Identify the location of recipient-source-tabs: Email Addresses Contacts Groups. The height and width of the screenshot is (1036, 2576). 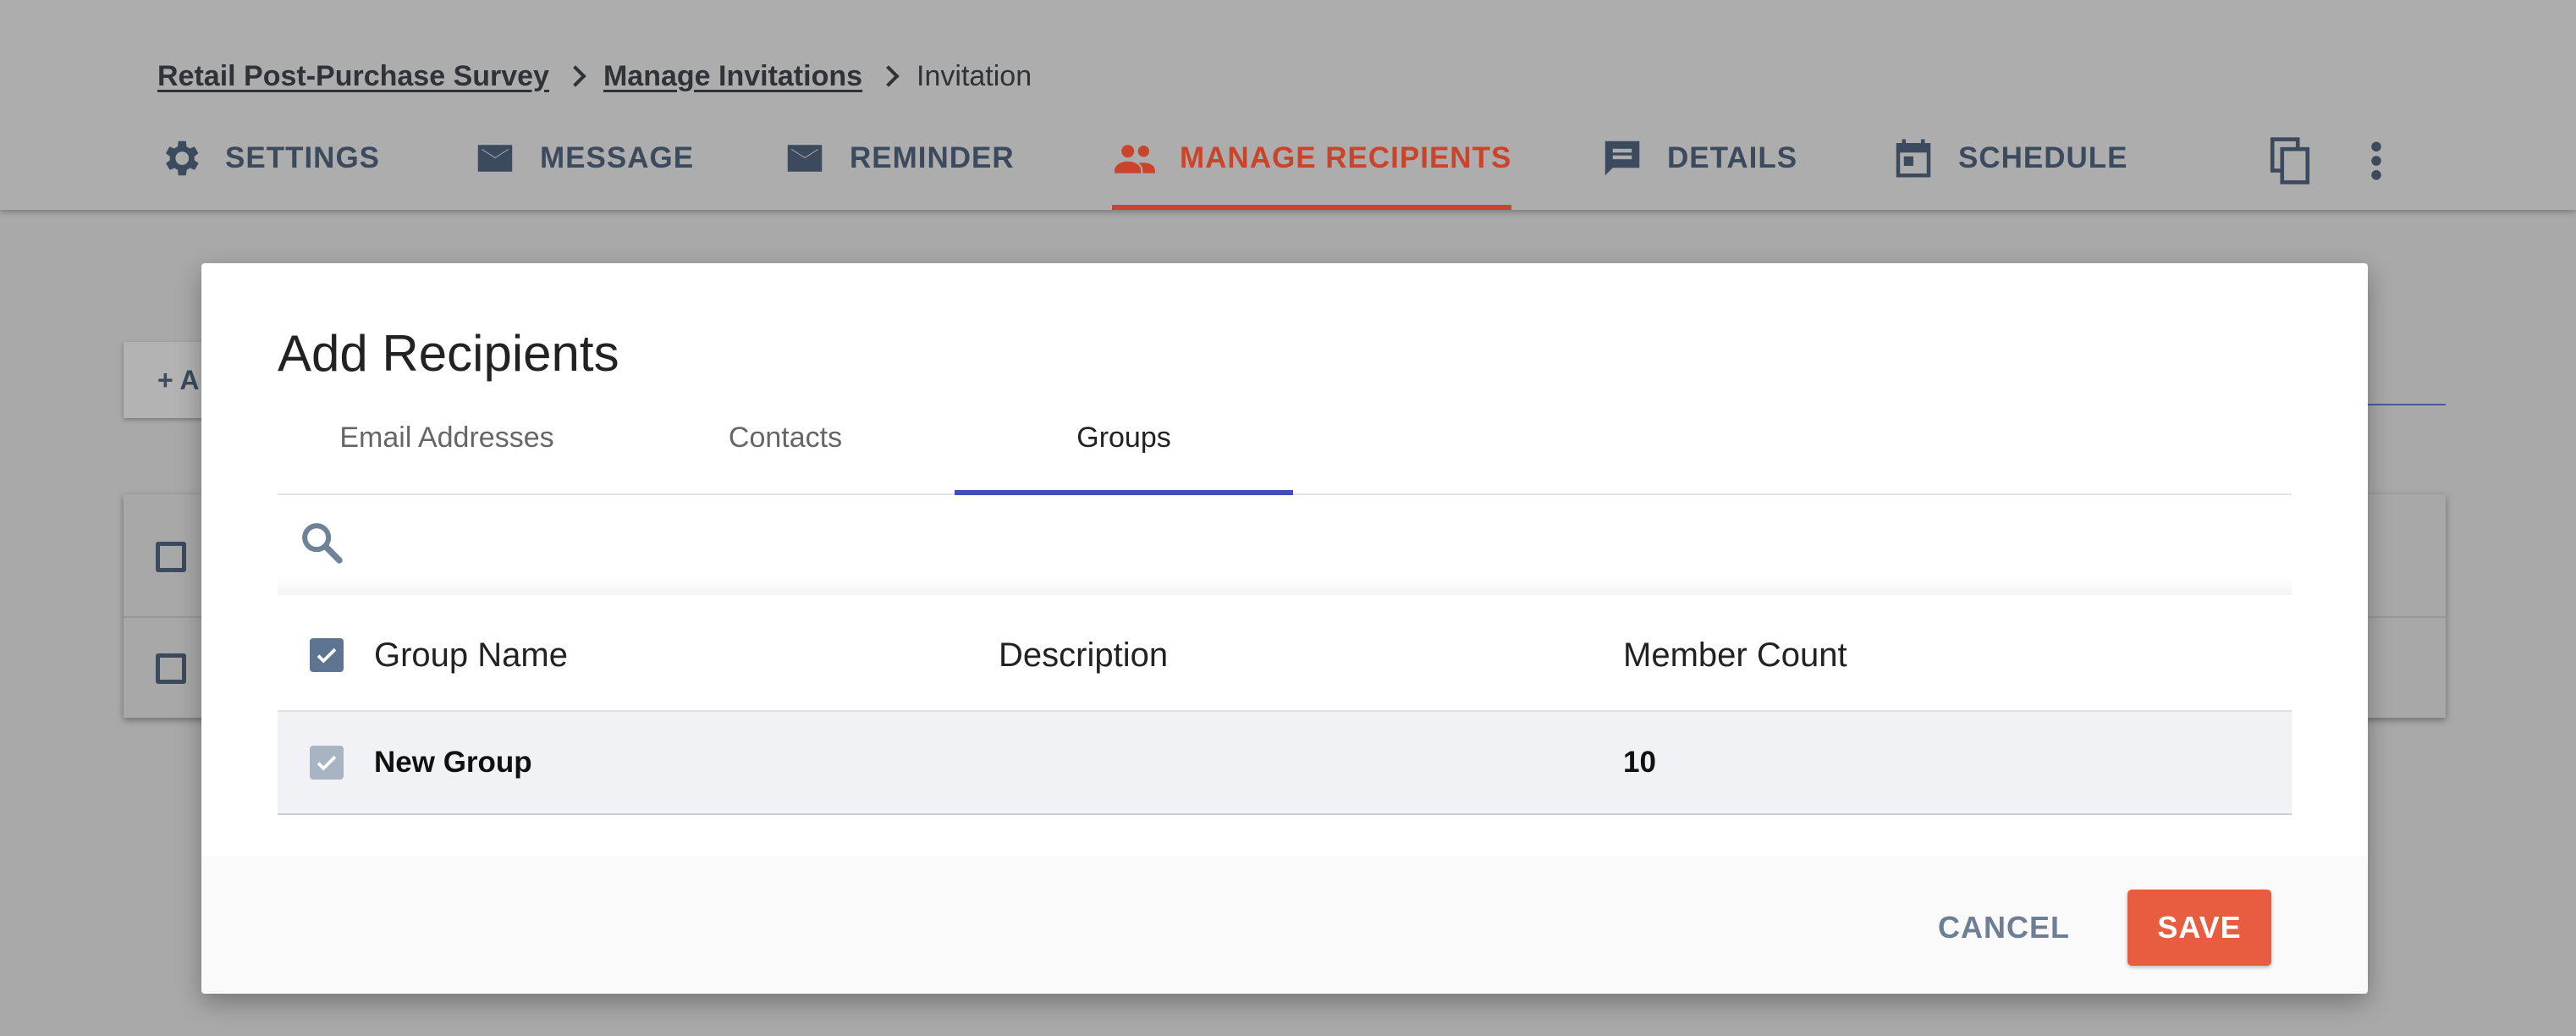
(1285, 450).